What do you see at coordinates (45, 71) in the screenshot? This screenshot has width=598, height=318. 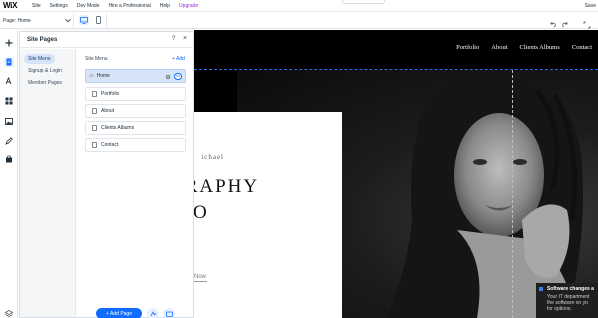 I see `tab-signup-login: Signup & Login` at bounding box center [45, 71].